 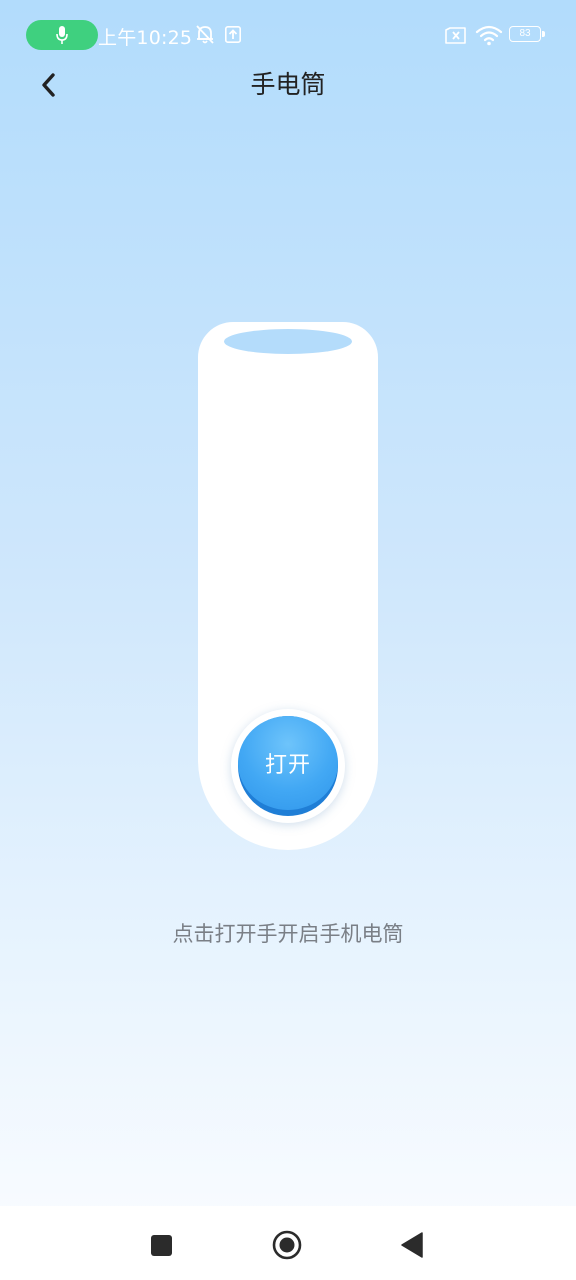 What do you see at coordinates (288, 934) in the screenshot?
I see `hint-text: 点击打开手开启手机电筒` at bounding box center [288, 934].